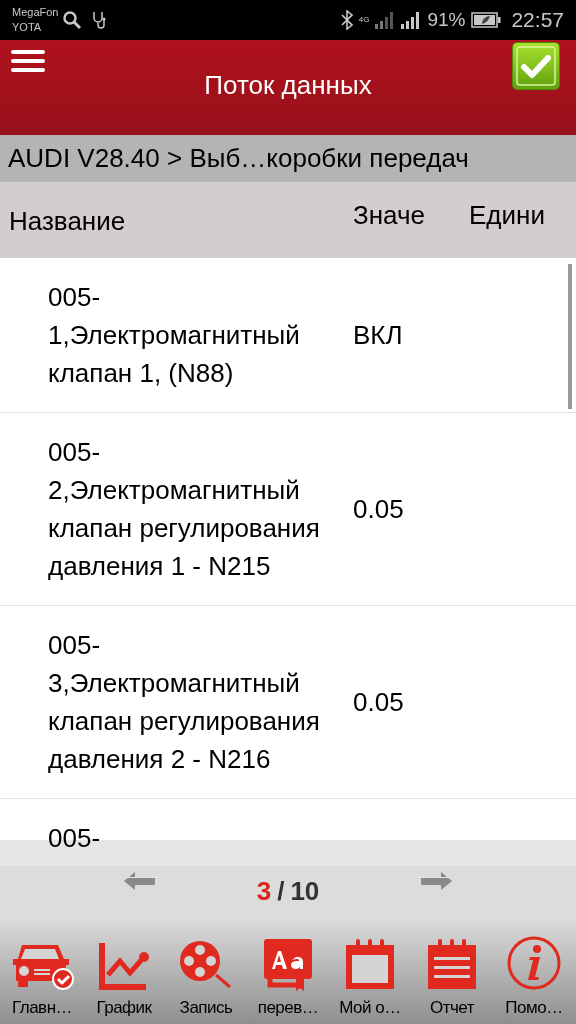  I want to click on current-page: 3, so click(264, 891).